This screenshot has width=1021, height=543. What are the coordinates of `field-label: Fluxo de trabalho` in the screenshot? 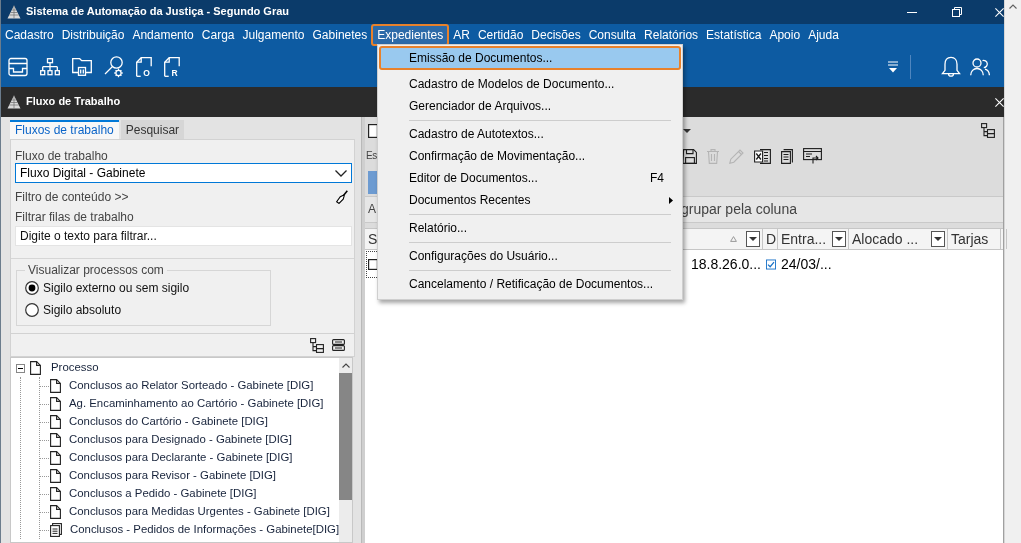 It's located at (62, 156).